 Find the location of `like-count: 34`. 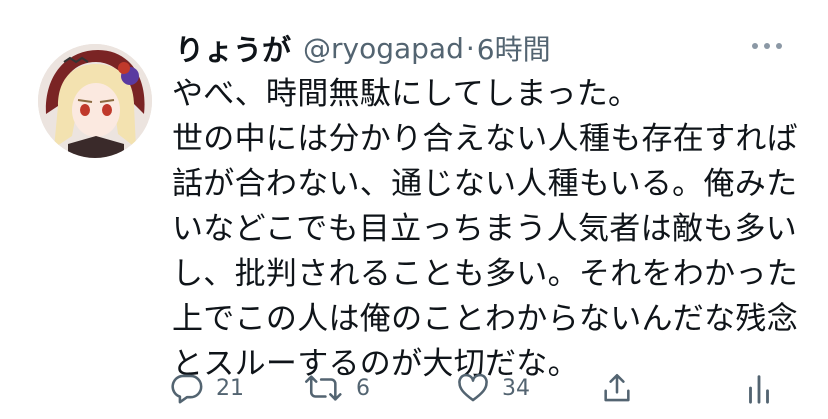

like-count: 34 is located at coordinates (516, 388).